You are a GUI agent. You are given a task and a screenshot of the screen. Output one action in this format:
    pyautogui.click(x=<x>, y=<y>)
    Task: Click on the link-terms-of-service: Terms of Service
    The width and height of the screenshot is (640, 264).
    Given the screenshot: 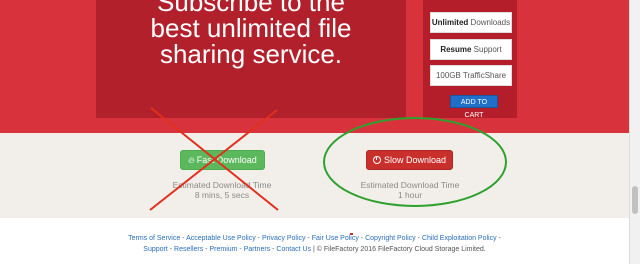 What is the action you would take?
    pyautogui.click(x=154, y=238)
    